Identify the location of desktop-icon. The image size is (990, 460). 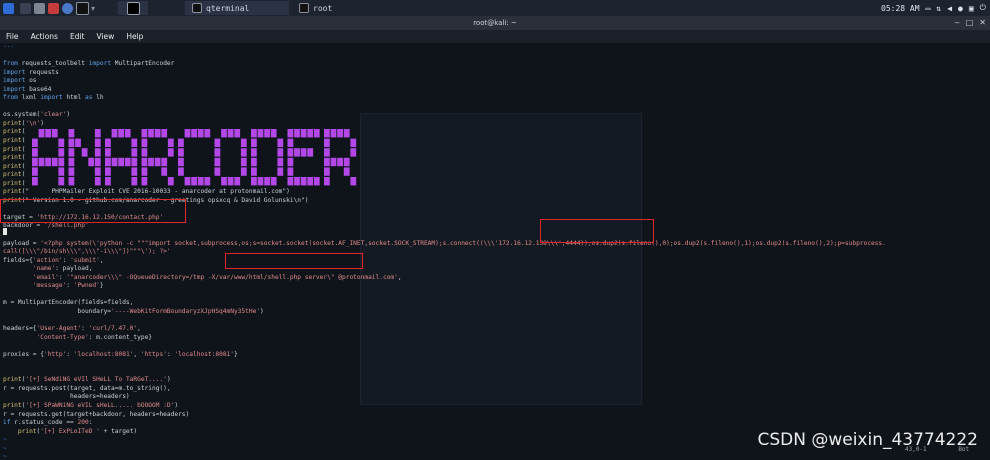
(25, 8).